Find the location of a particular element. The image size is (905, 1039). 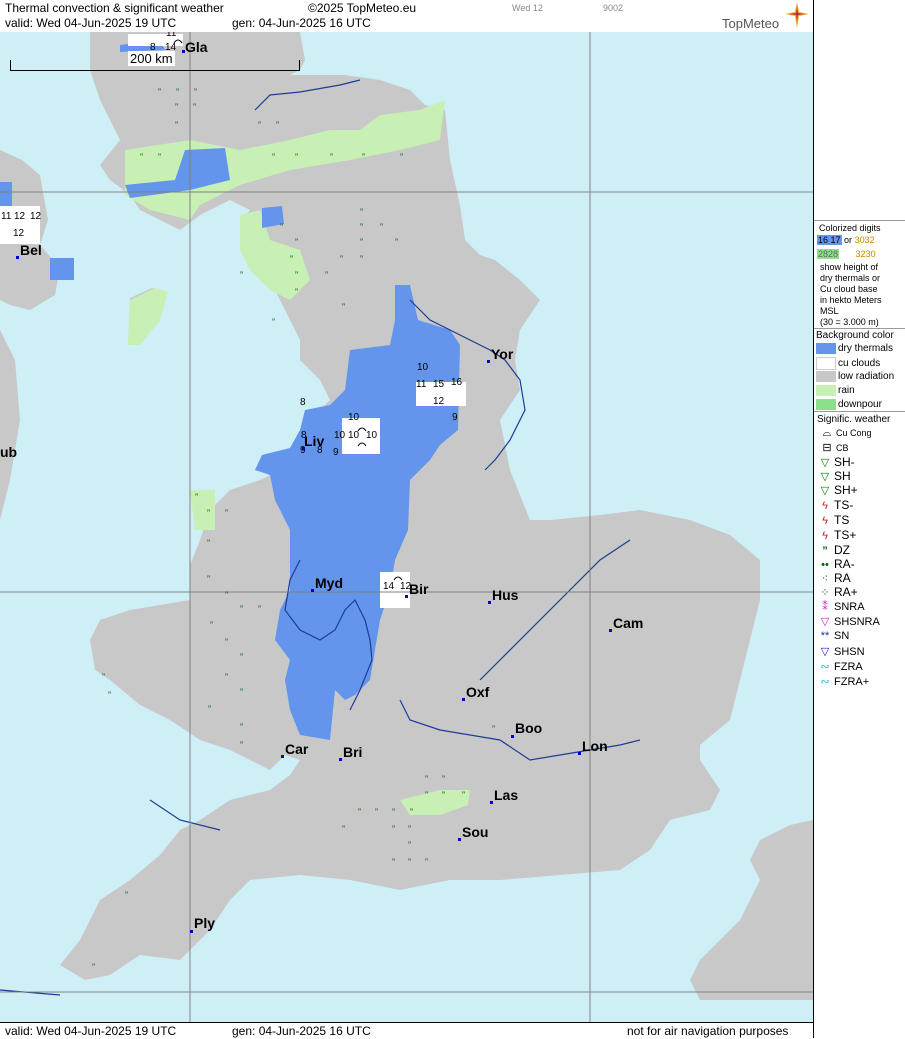

thunderstorm-light-icon: ϟ is located at coordinates (825, 506).